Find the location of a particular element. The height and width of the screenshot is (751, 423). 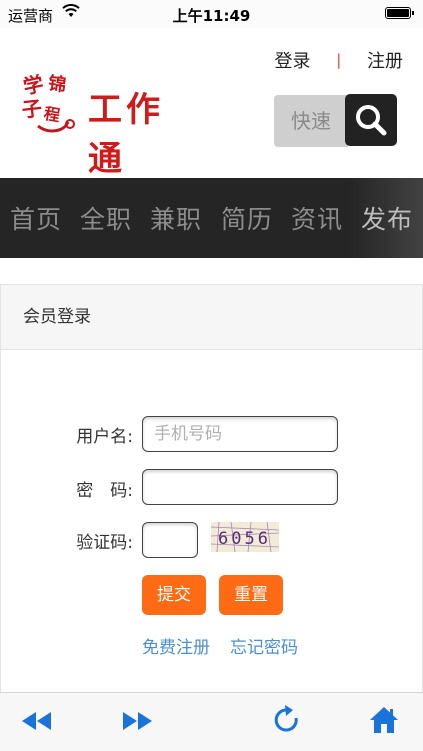

browser-toolbar is located at coordinates (211, 721).